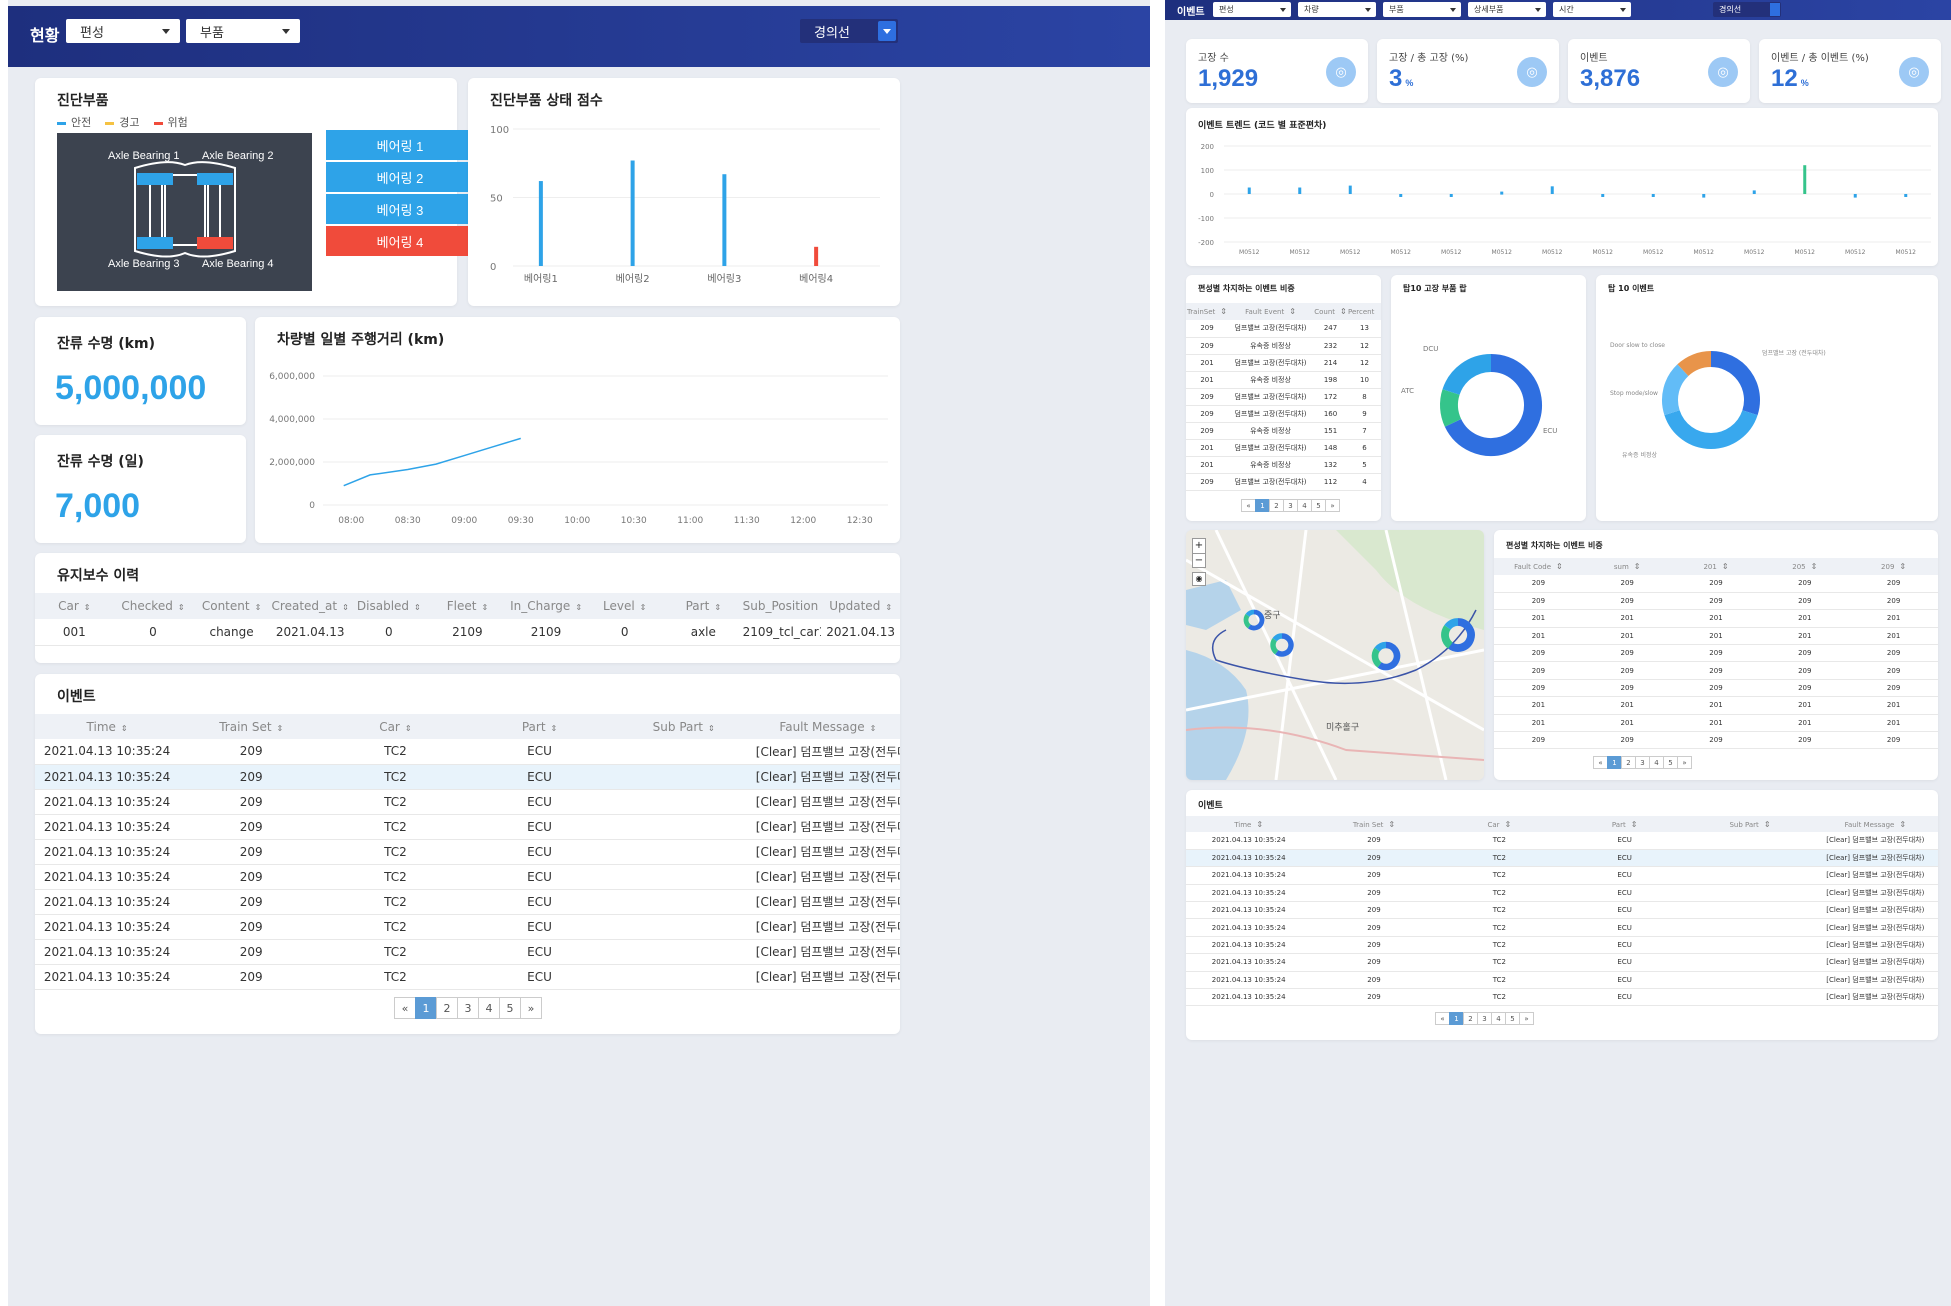  What do you see at coordinates (1364, 311) in the screenshot?
I see `column-header: Percent ⇕` at bounding box center [1364, 311].